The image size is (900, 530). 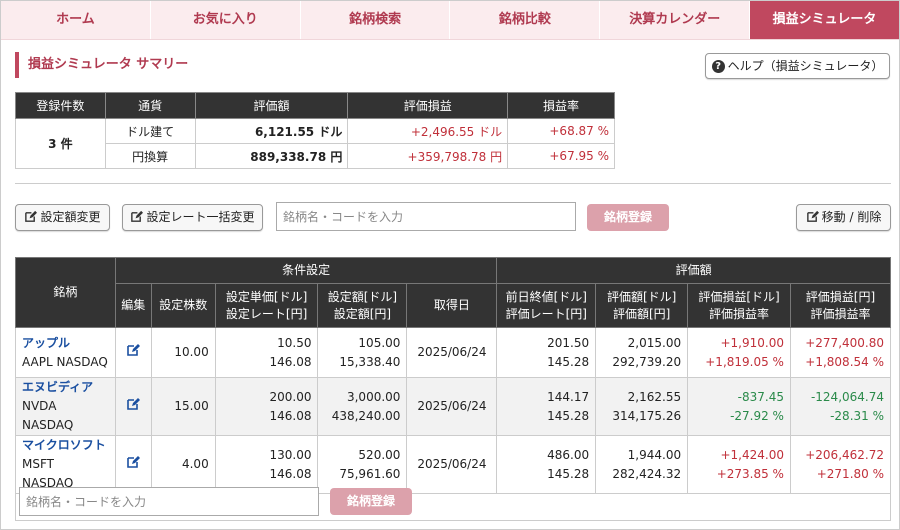 What do you see at coordinates (561, 156) in the screenshot?
I see `summary-rate-jpy: +67.95 %` at bounding box center [561, 156].